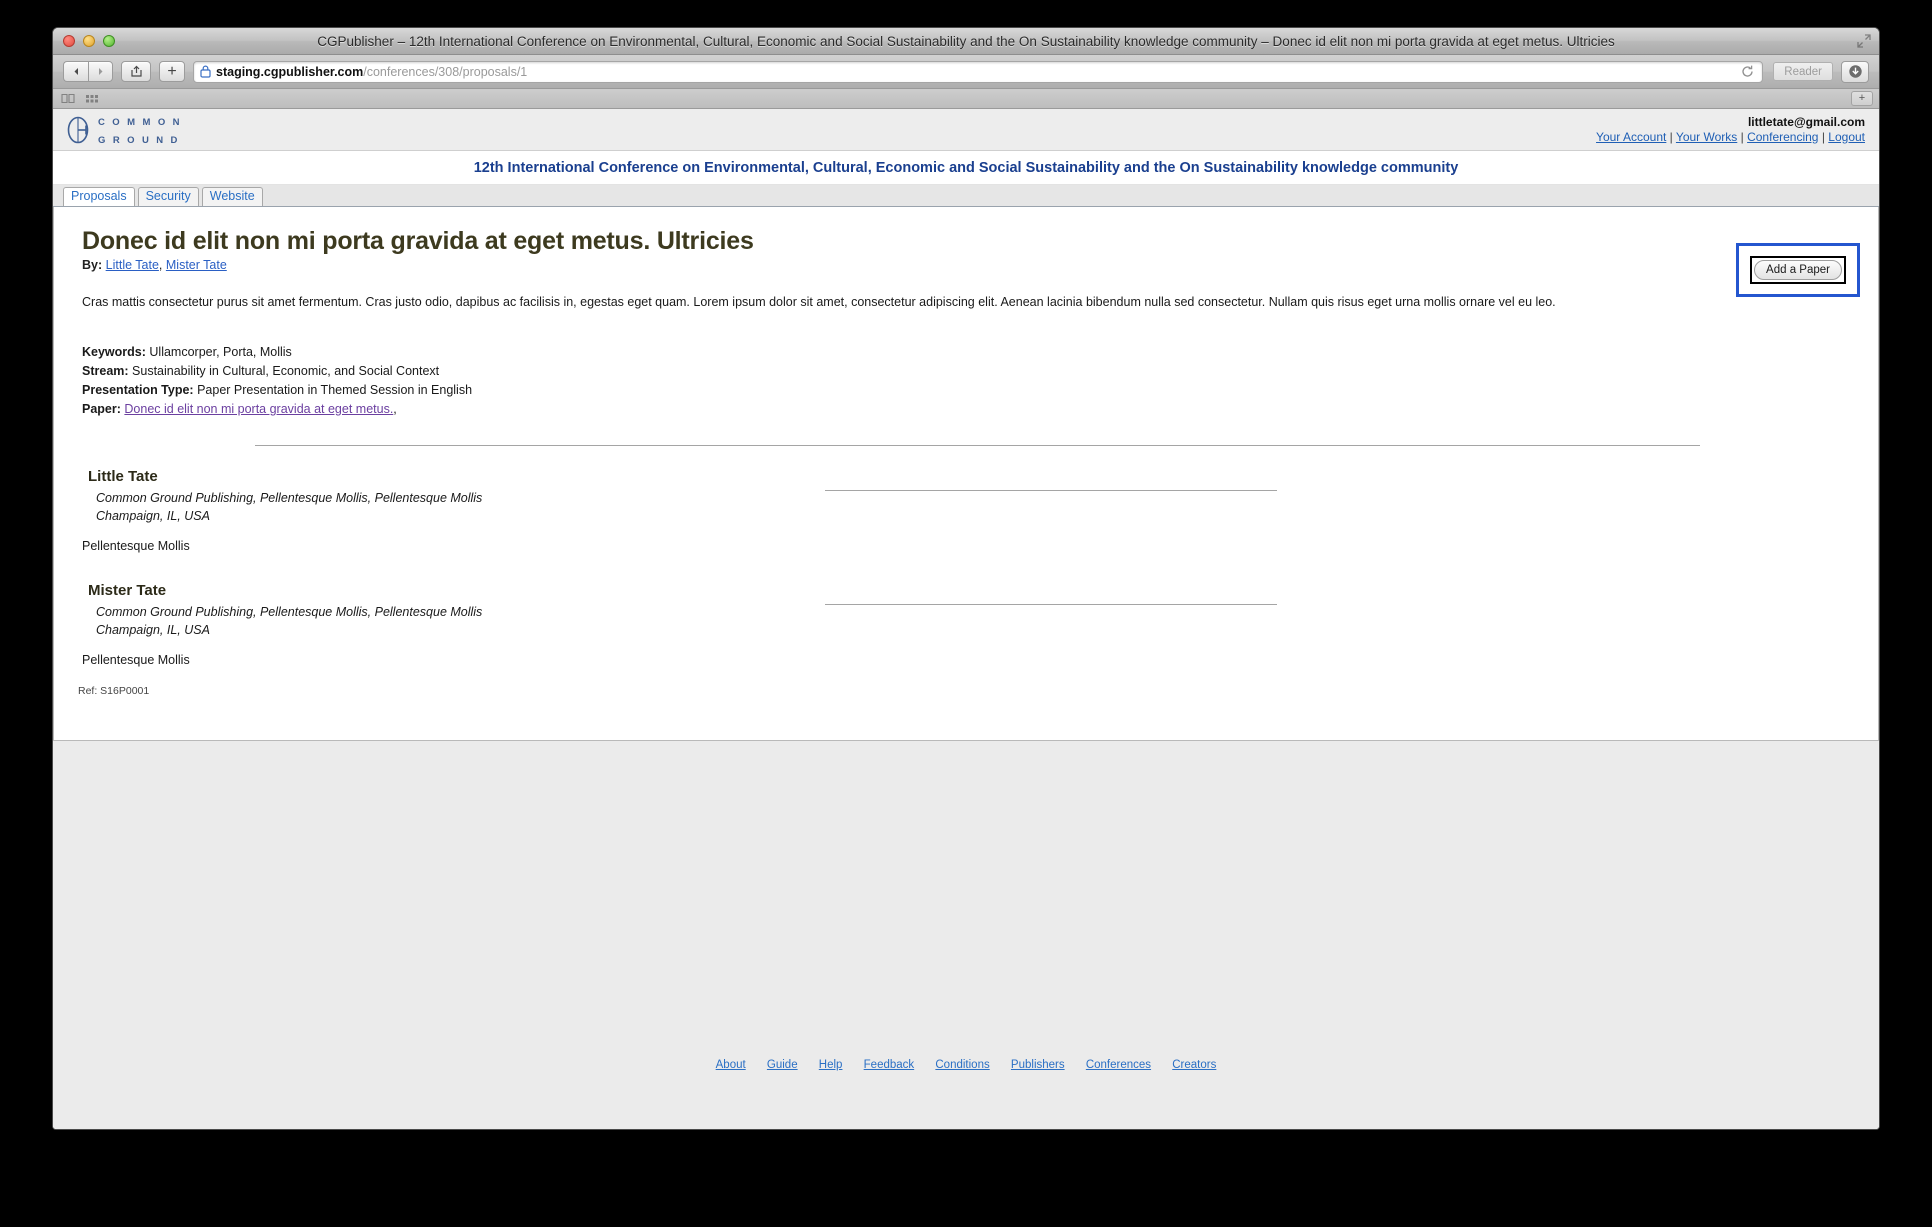 The width and height of the screenshot is (1932, 1227). What do you see at coordinates (1038, 1065) in the screenshot?
I see `footer-link-publishers: Publishers` at bounding box center [1038, 1065].